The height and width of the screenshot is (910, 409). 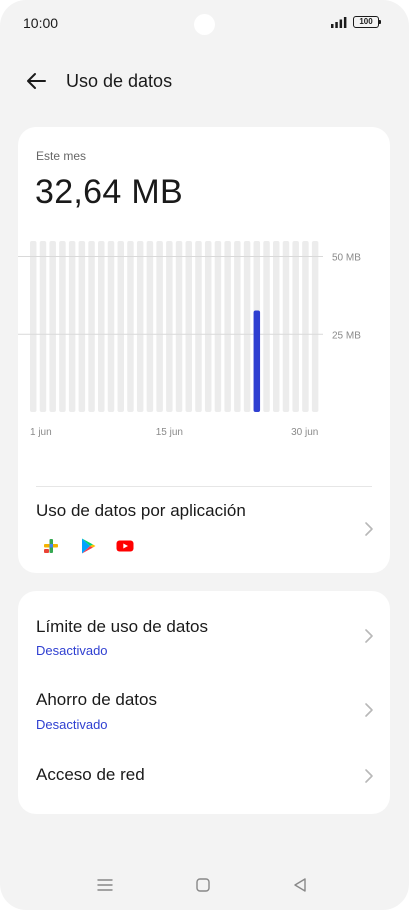 I want to click on data-limit-title: Límite de uso de datos, so click(x=122, y=626).